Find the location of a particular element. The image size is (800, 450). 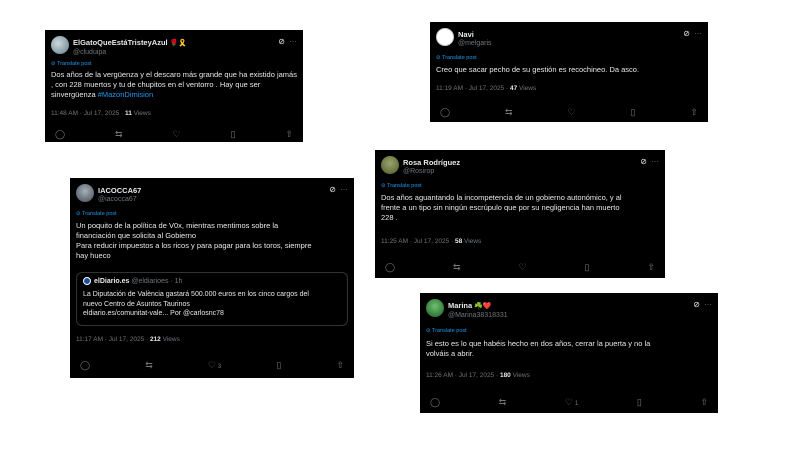

user-handle: @Rosirop is located at coordinates (431, 171).